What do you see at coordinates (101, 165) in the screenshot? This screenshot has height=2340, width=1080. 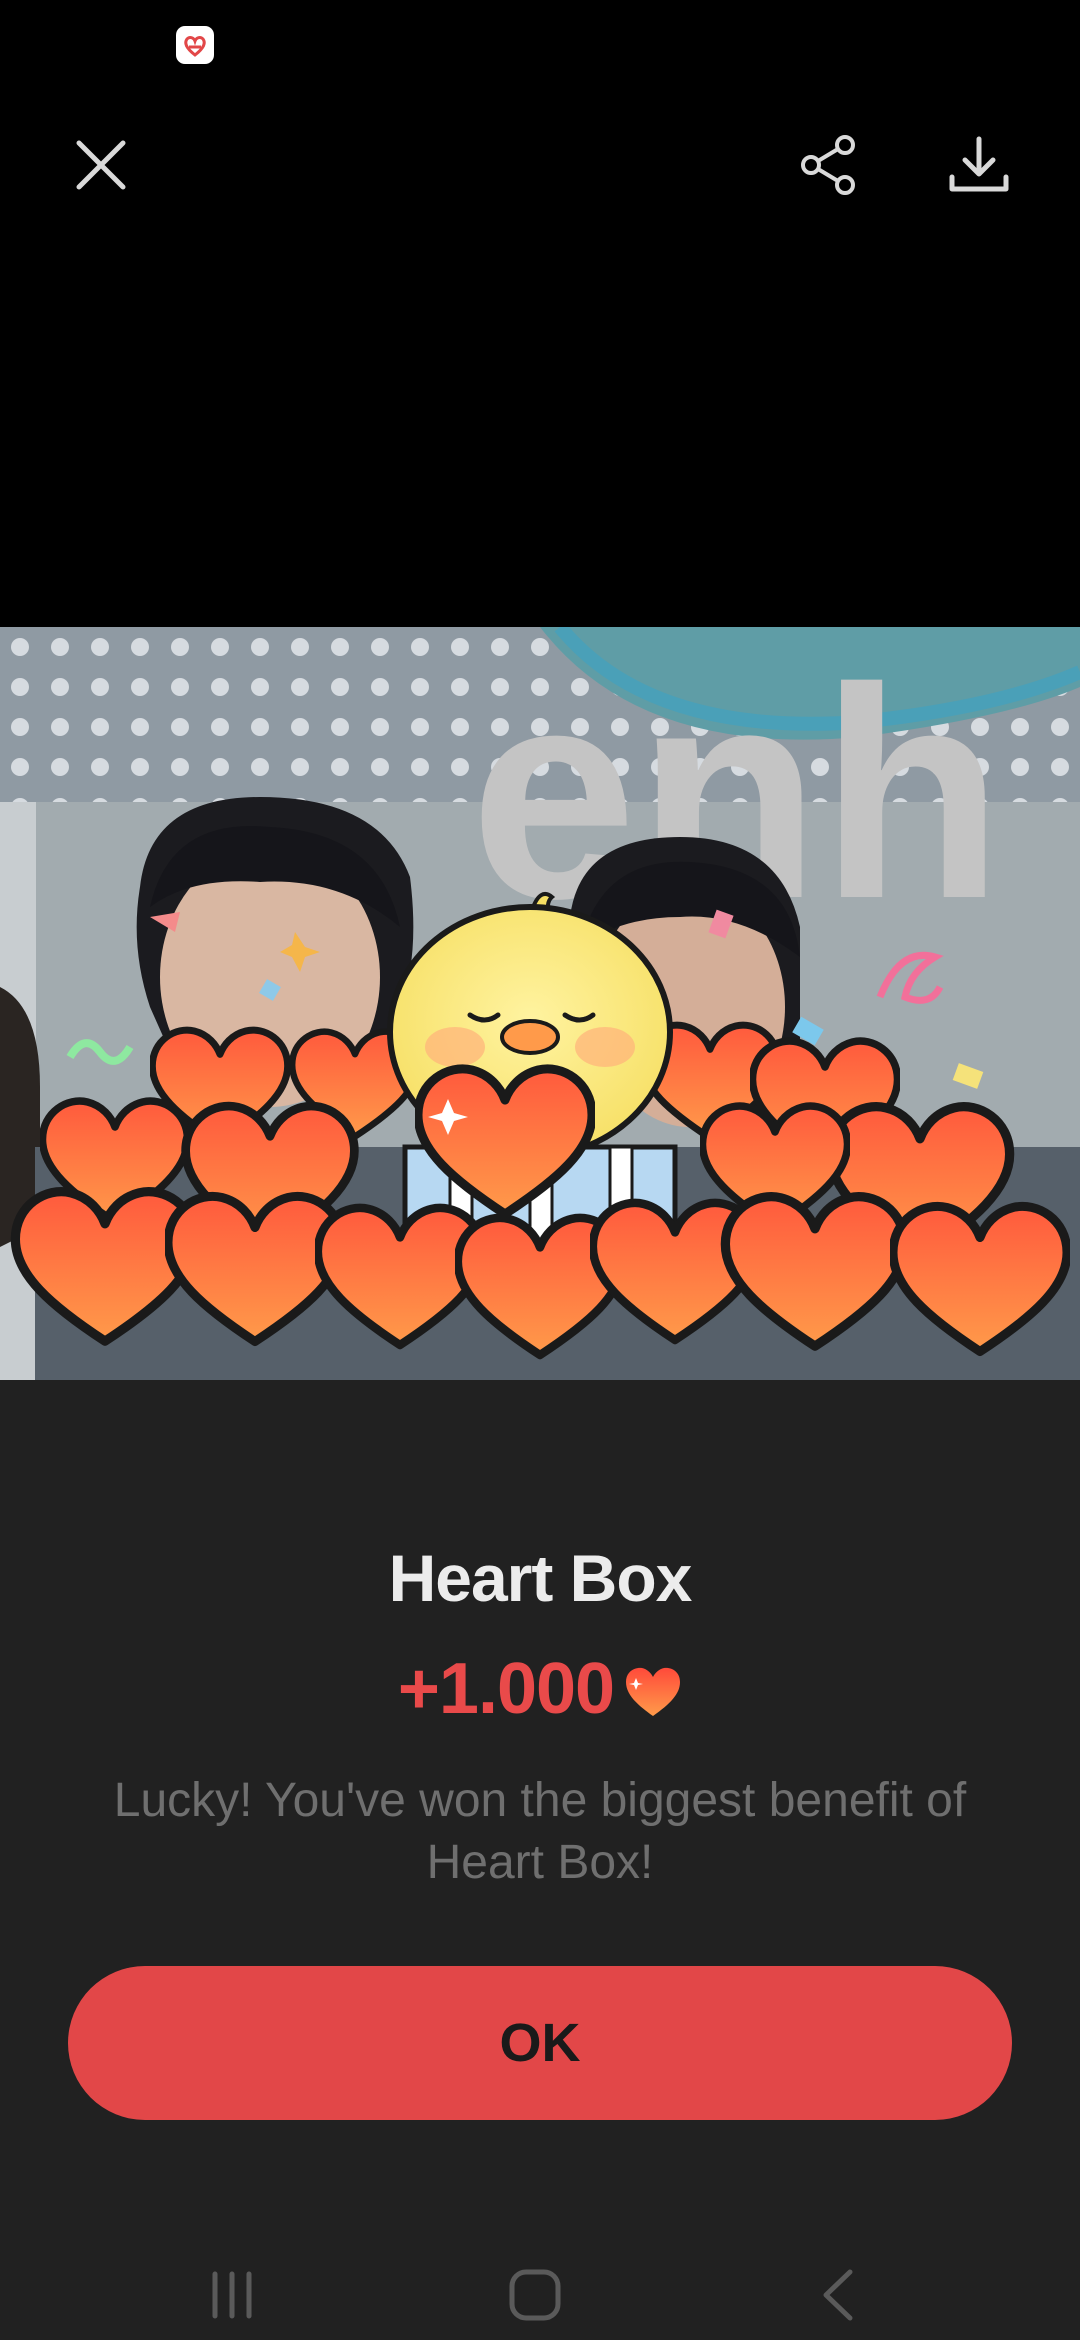 I see `close-icon` at bounding box center [101, 165].